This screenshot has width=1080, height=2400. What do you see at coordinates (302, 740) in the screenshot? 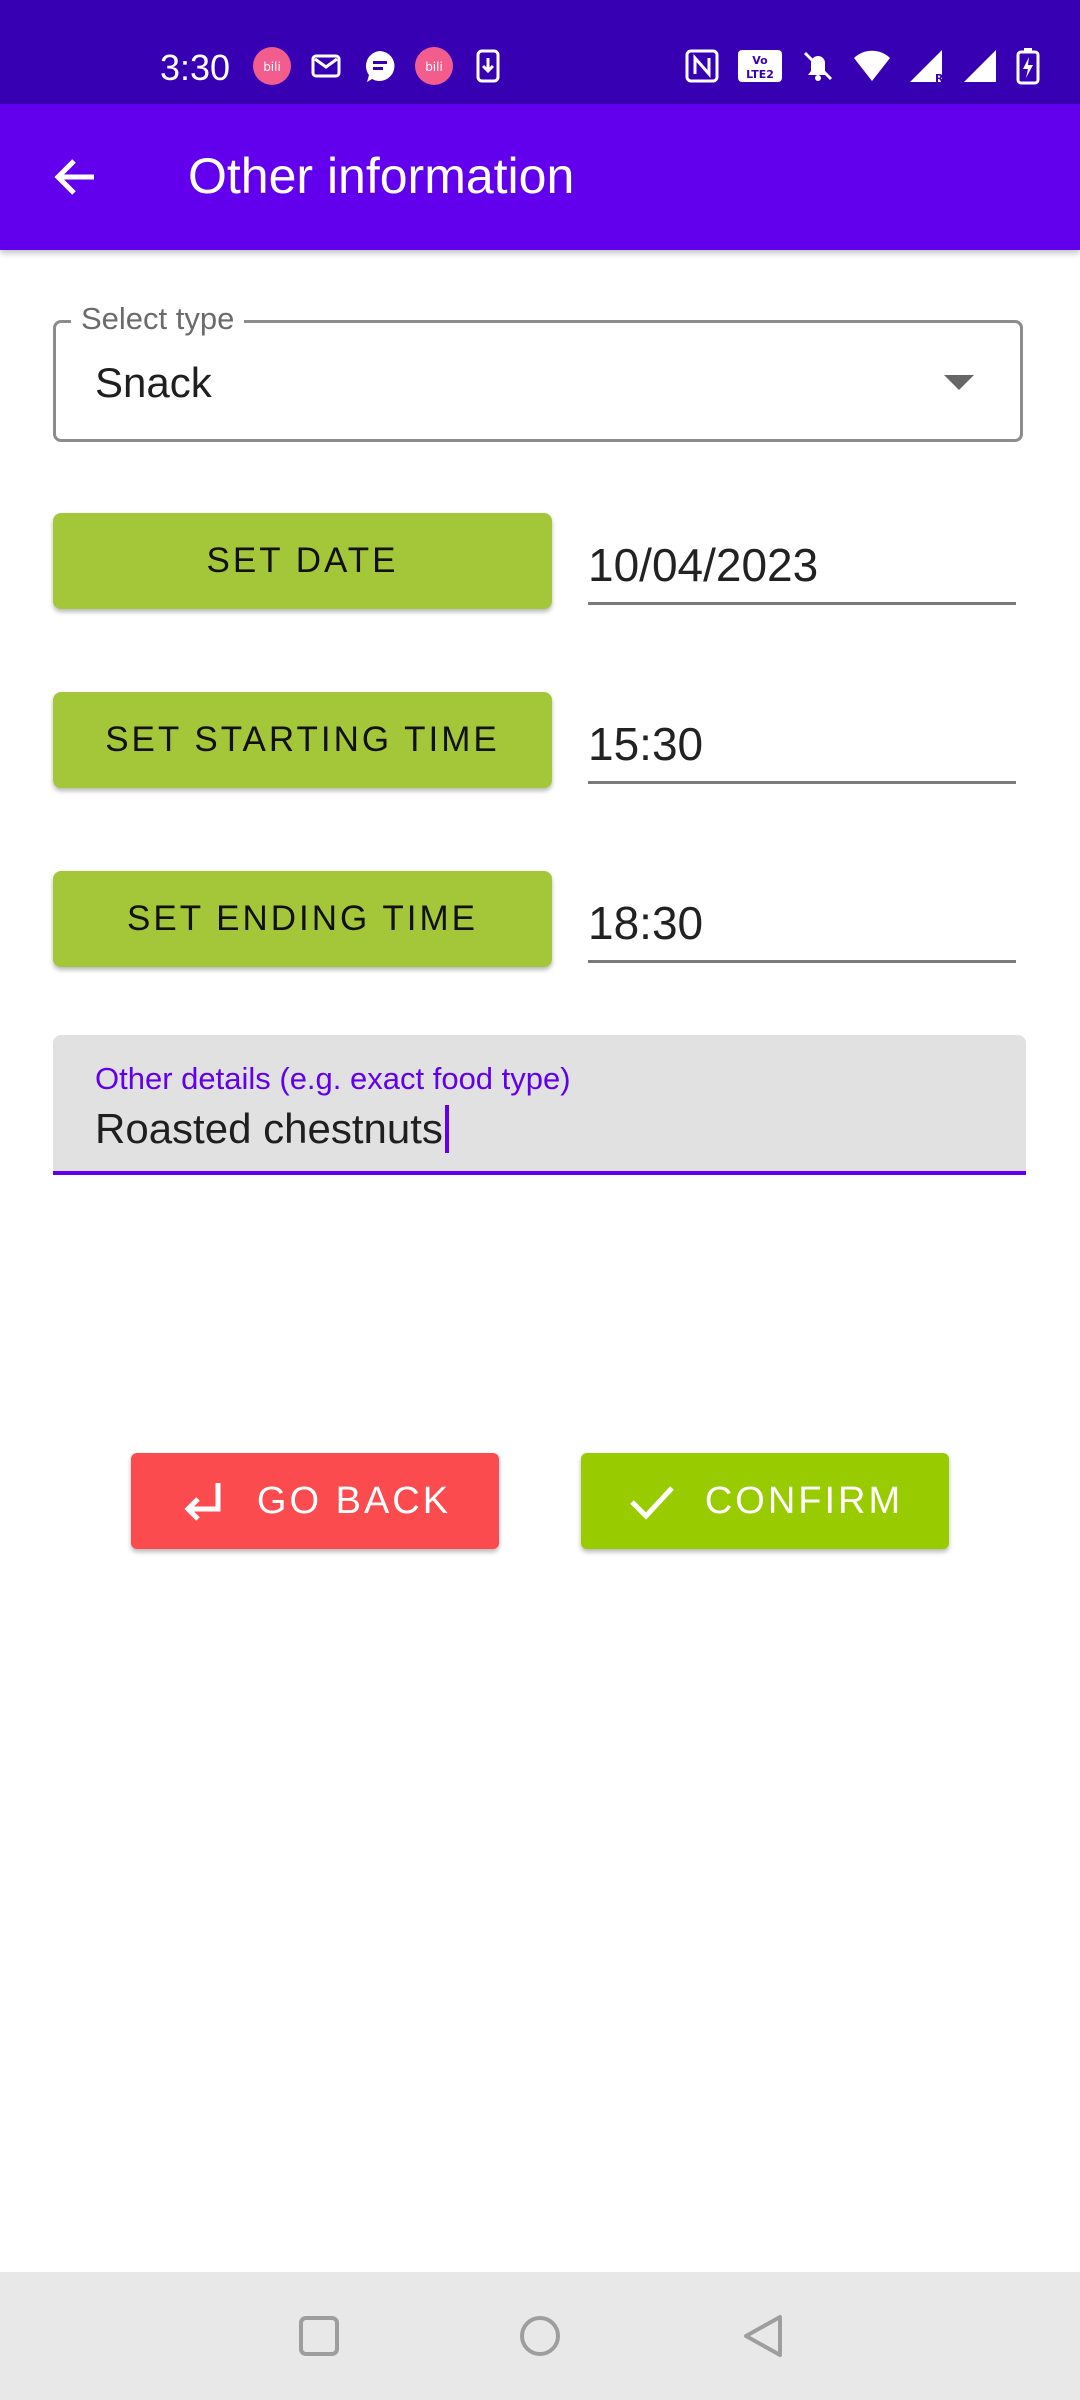
I see `set-starting-time-button: SET STARTING TIME` at bounding box center [302, 740].